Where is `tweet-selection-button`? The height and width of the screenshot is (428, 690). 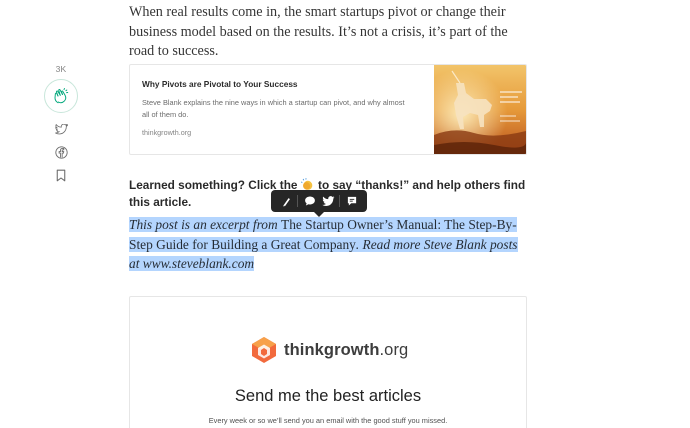
tweet-selection-button is located at coordinates (328, 201).